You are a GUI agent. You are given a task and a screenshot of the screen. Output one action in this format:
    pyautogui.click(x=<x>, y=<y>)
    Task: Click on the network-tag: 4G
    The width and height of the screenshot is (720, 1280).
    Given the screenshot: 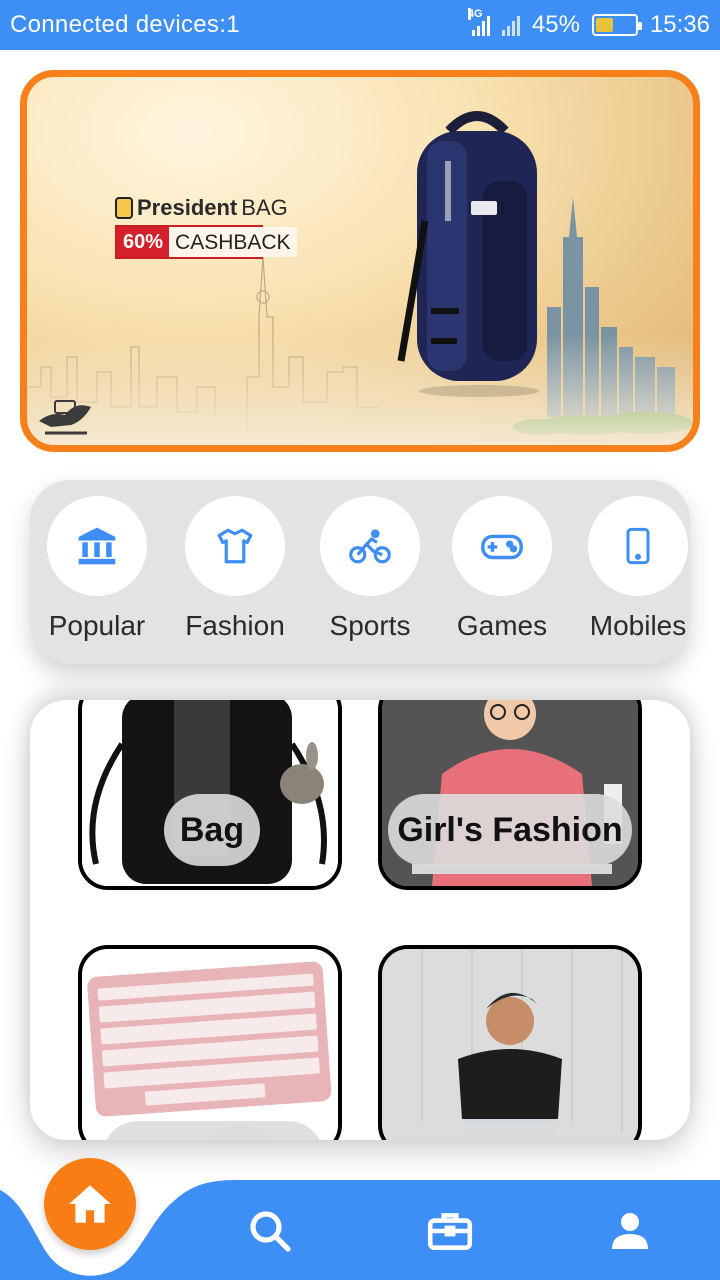 What is the action you would take?
    pyautogui.click(x=475, y=14)
    